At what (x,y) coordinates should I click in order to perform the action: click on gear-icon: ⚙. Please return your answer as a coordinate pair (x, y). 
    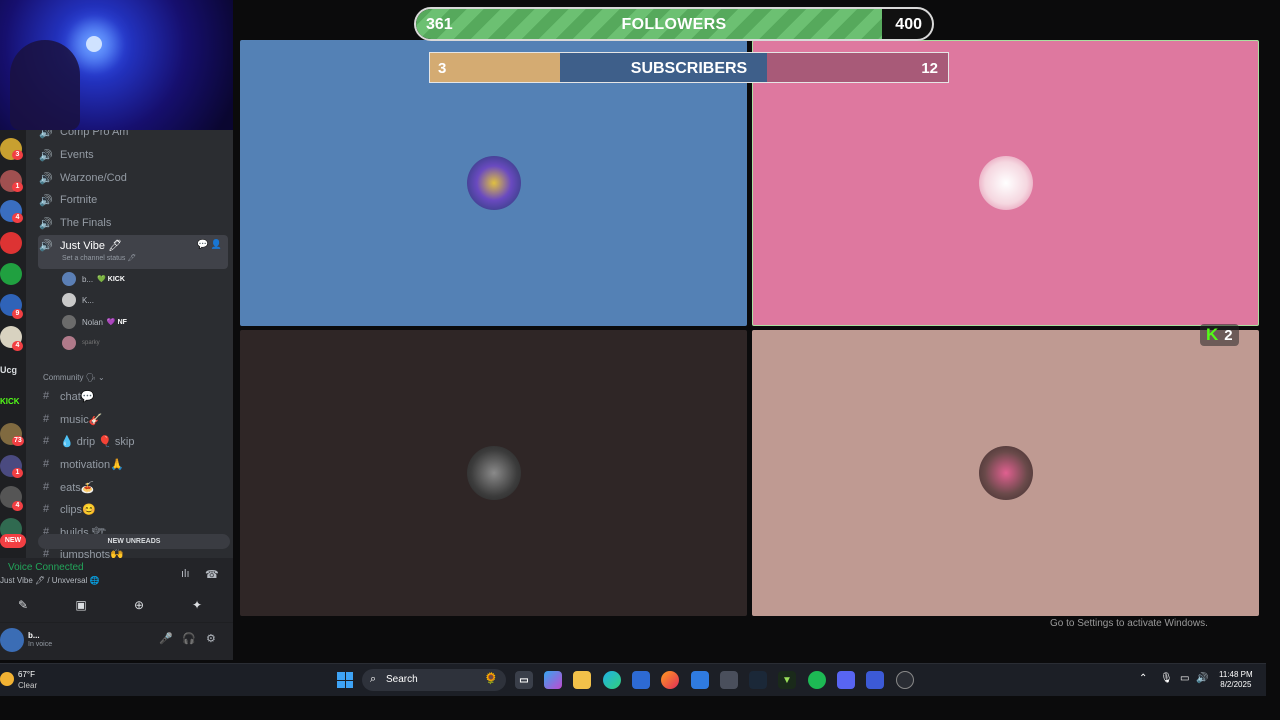
    Looking at the image, I should click on (211, 638).